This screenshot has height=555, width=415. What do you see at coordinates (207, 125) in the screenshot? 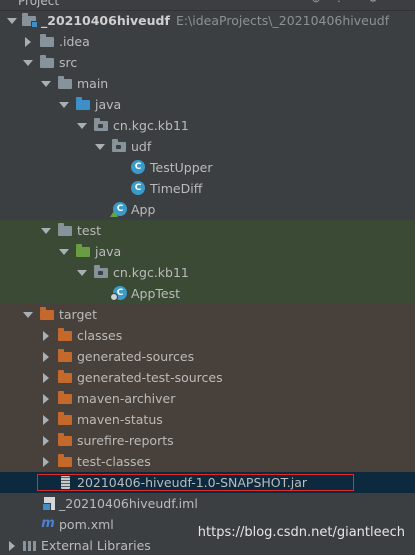
I see `tree-node-main-package: cn.kgc.kb11` at bounding box center [207, 125].